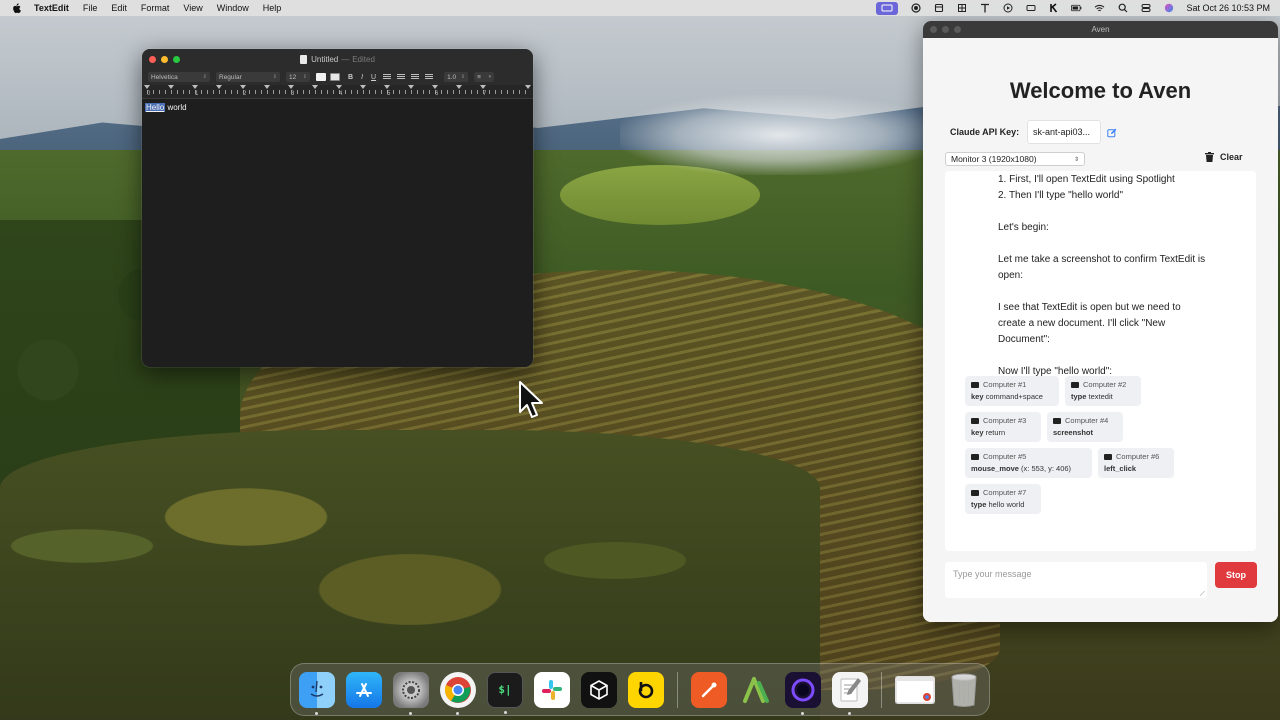 The width and height of the screenshot is (1280, 720). What do you see at coordinates (1030, 8) in the screenshot?
I see `media-icon` at bounding box center [1030, 8].